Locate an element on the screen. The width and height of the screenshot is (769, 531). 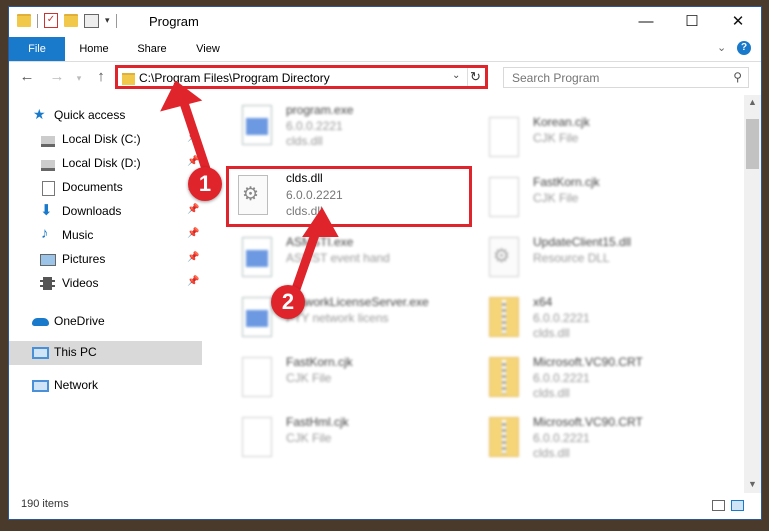
arrow-1-shaft is located at coordinates (195, 136).